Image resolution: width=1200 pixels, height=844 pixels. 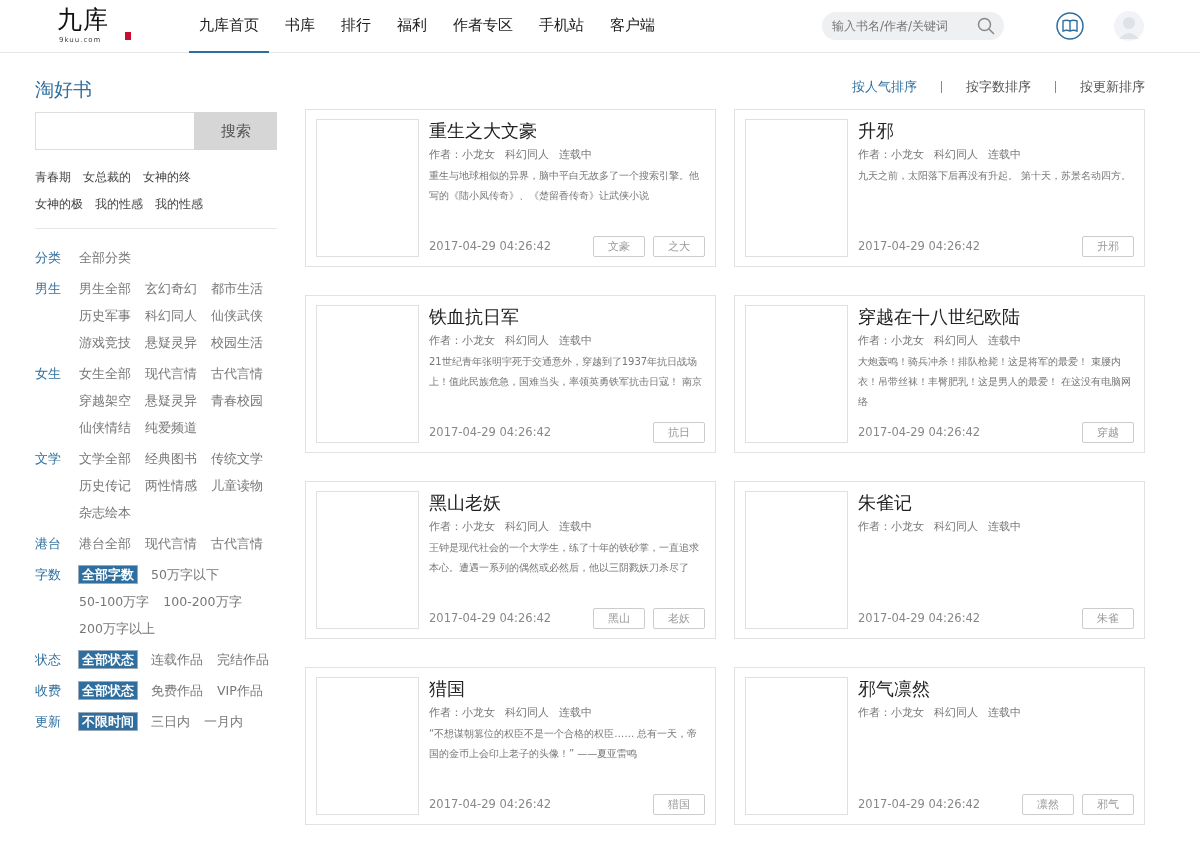 What do you see at coordinates (108, 574) in the screenshot?
I see `filter-option: 全部字数` at bounding box center [108, 574].